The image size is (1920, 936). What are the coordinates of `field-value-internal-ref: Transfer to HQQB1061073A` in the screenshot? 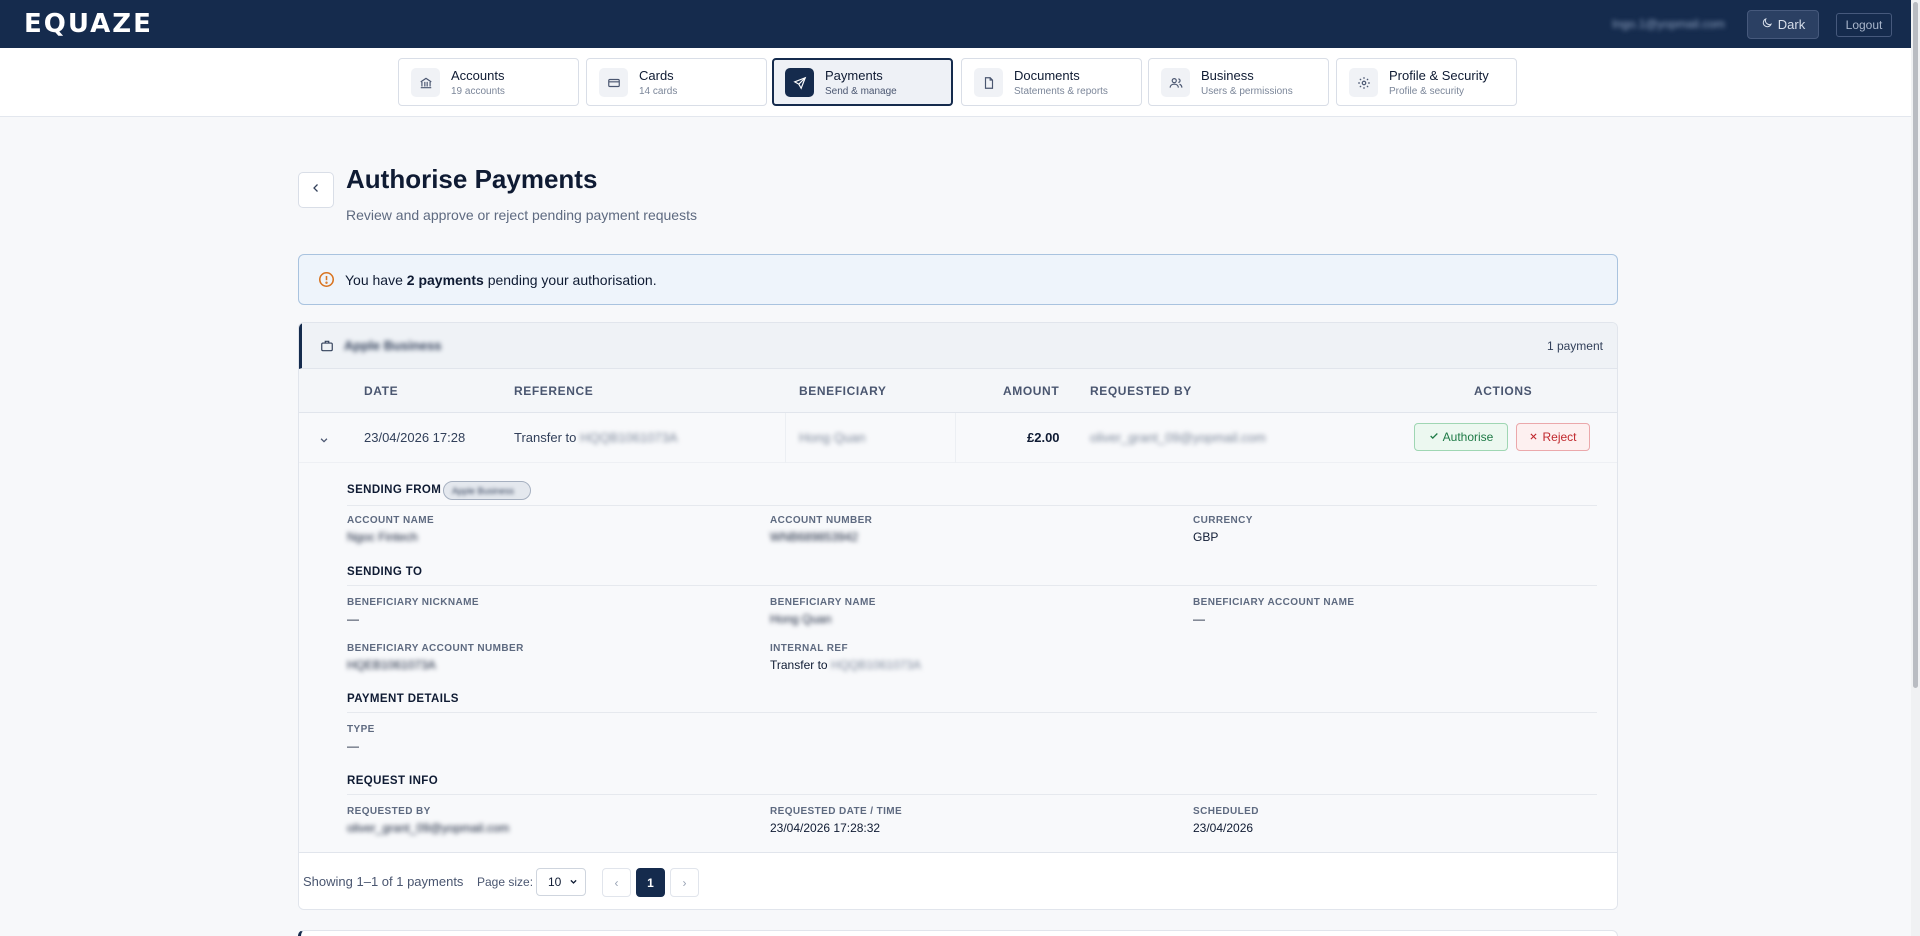 It's located at (845, 665).